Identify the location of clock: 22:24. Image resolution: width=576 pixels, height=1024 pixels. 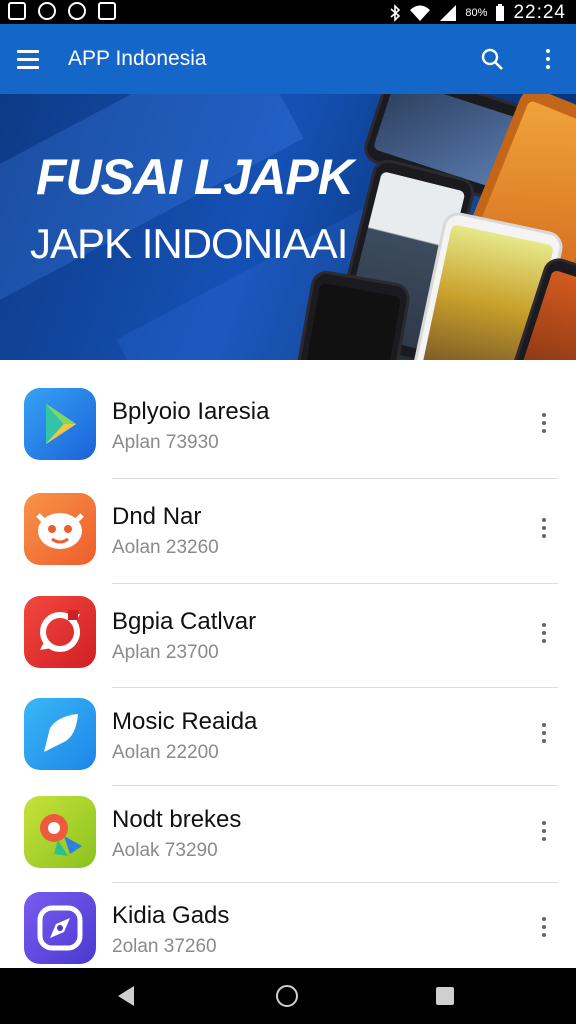
(539, 12).